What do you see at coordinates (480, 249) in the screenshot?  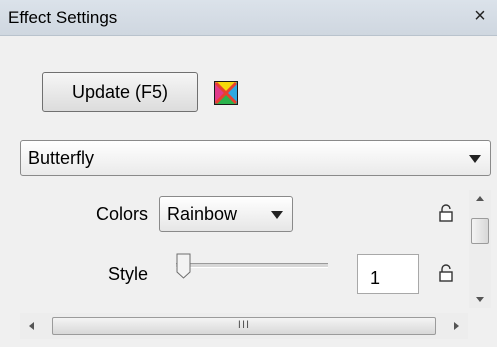 I see `vertical-scrollbar` at bounding box center [480, 249].